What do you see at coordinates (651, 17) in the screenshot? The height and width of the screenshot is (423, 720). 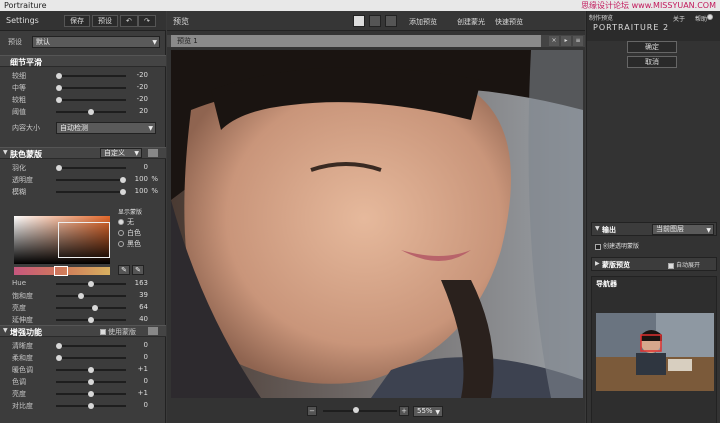 I see `make-preview-toggle: 制作预览` at bounding box center [651, 17].